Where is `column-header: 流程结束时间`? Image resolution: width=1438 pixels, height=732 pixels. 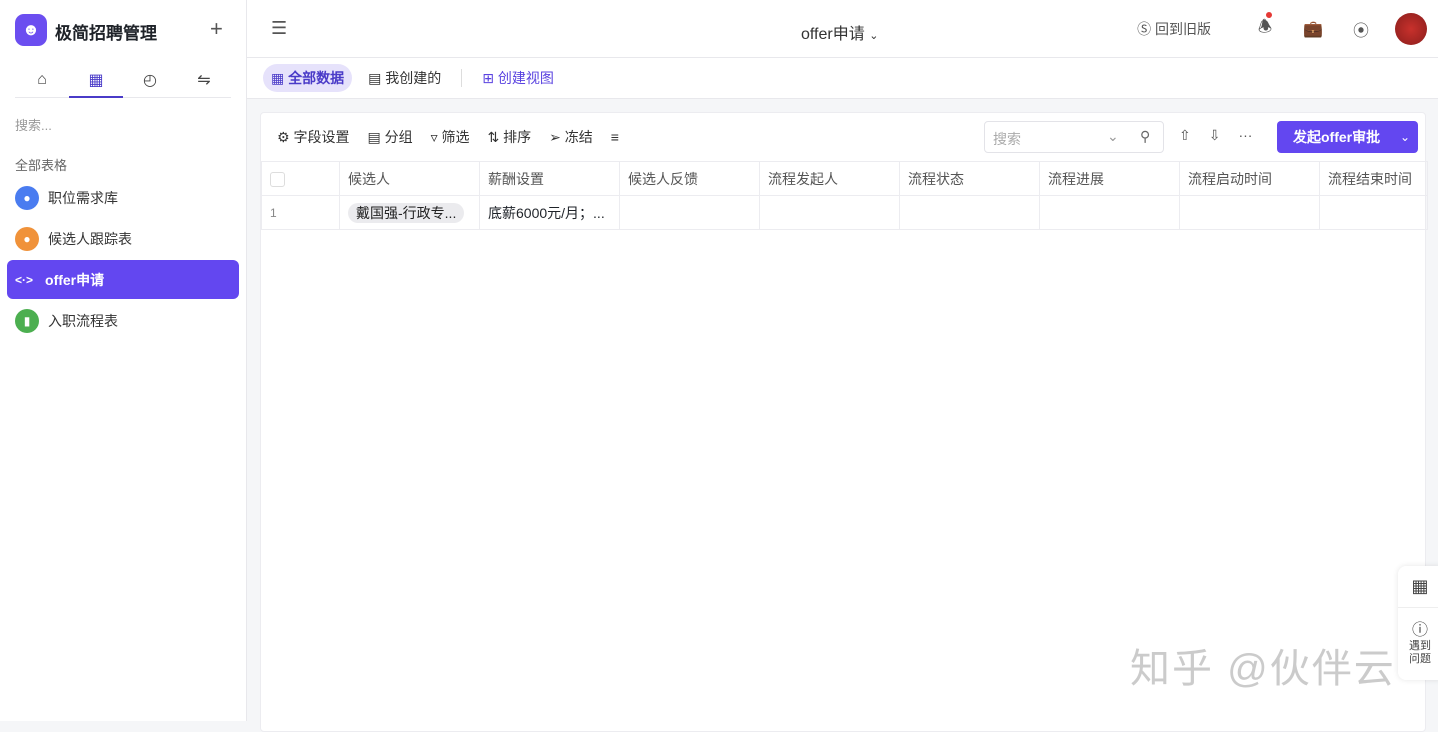
column-header: 流程结束时间 is located at coordinates (1373, 178).